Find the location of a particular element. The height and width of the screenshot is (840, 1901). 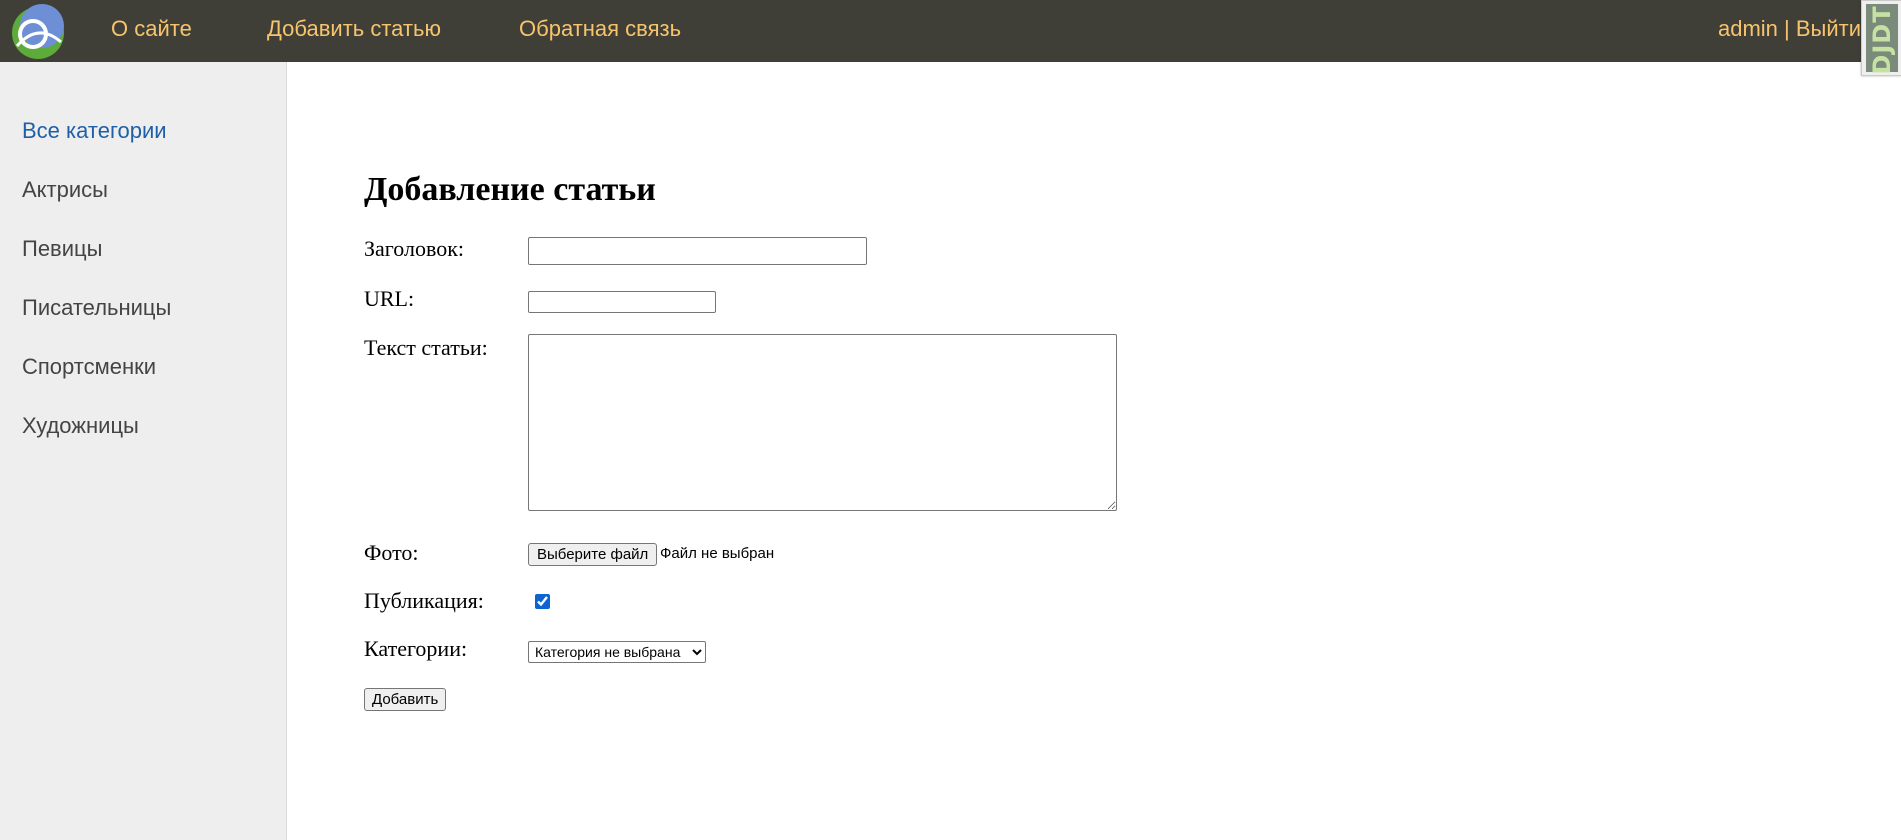

sidebar-item-writers: Писательницы is located at coordinates (96, 308).